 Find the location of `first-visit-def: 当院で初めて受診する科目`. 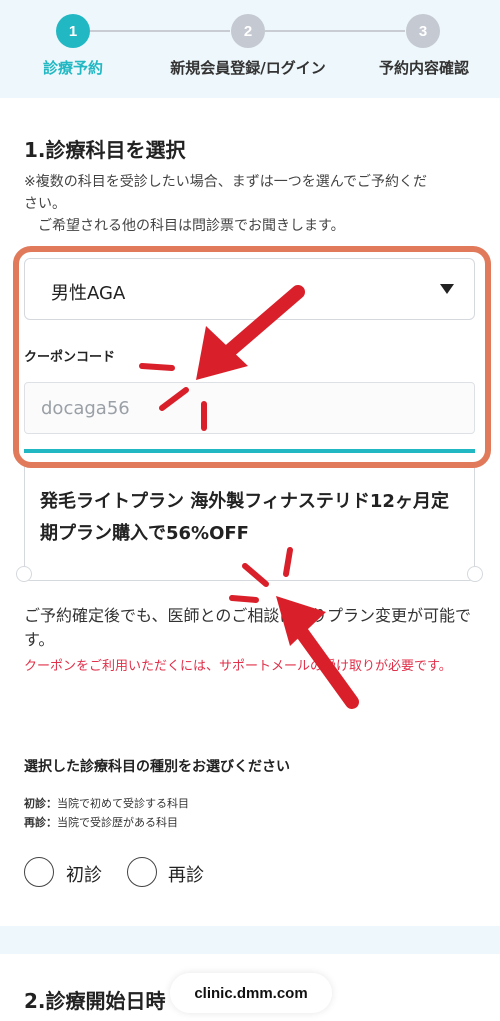

first-visit-def: 当院で初めて受診する科目 is located at coordinates (123, 803).